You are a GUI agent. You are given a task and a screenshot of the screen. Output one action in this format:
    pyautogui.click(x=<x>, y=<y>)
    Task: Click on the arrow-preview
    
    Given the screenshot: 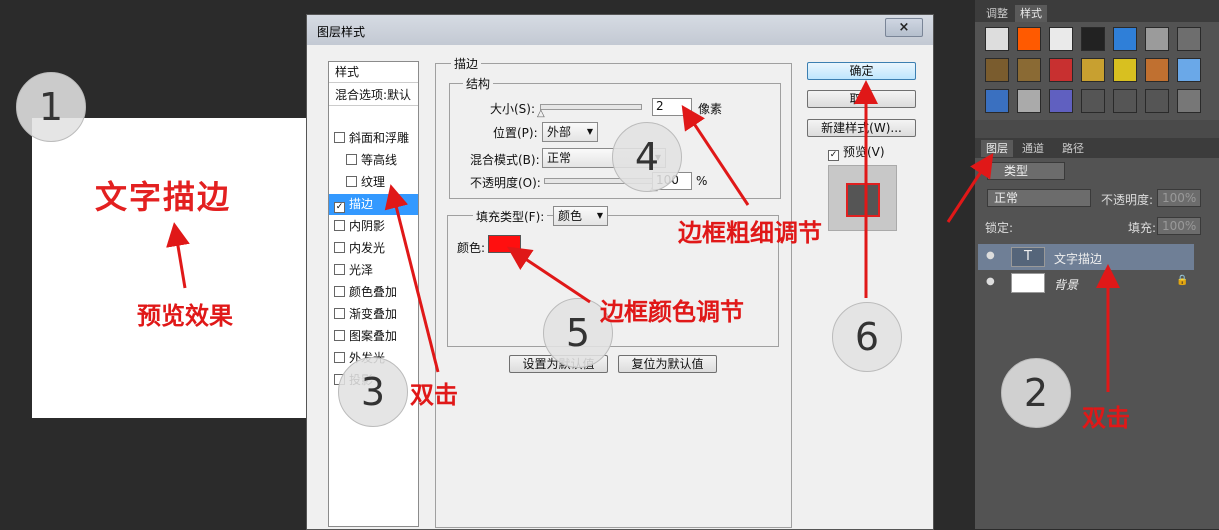 What is the action you would take?
    pyautogui.click(x=178, y=255)
    